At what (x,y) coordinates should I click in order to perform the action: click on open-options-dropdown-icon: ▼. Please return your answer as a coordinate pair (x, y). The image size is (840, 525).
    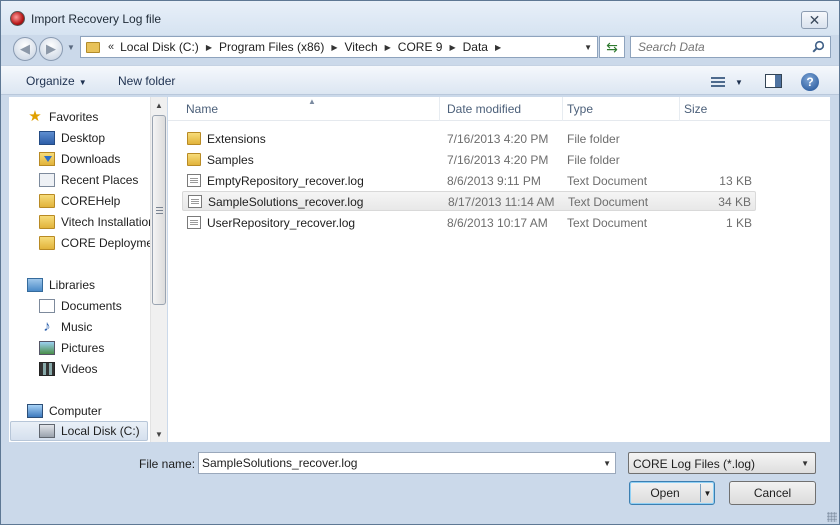
    Looking at the image, I should click on (707, 493).